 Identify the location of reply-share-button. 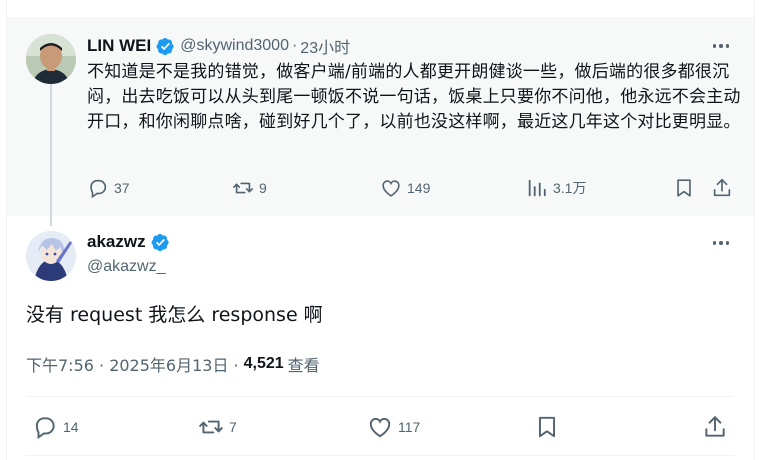
(715, 427).